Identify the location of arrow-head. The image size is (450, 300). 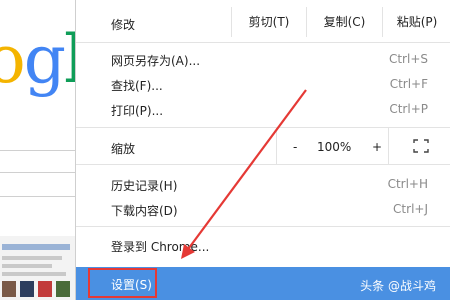
(188, 251).